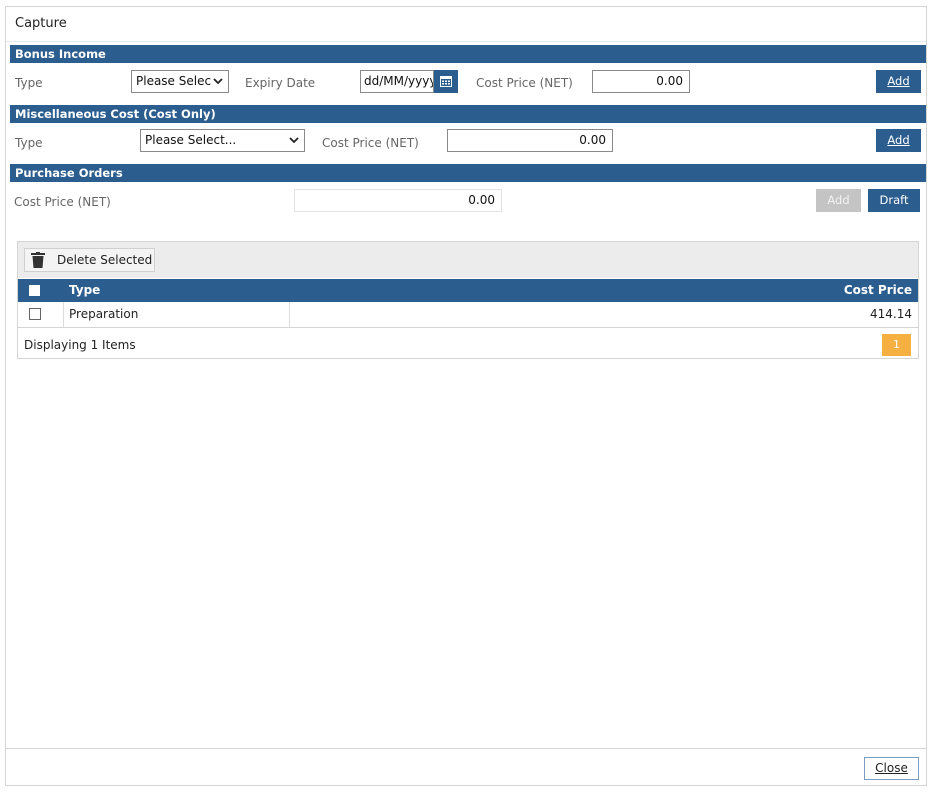 The height and width of the screenshot is (792, 932). I want to click on close-label: Close, so click(891, 768).